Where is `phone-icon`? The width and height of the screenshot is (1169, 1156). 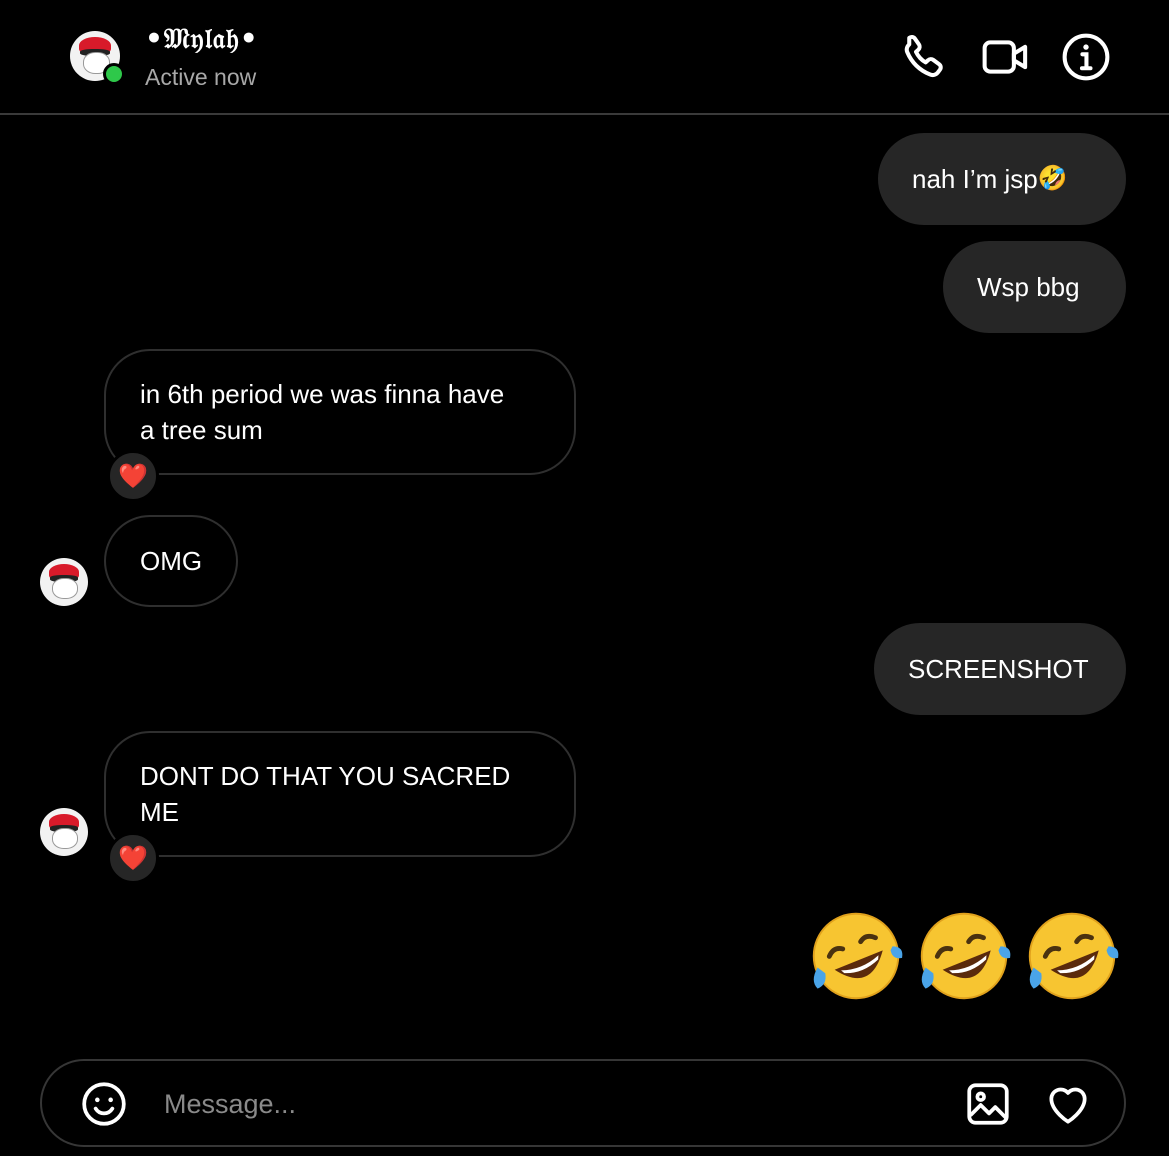 phone-icon is located at coordinates (925, 57).